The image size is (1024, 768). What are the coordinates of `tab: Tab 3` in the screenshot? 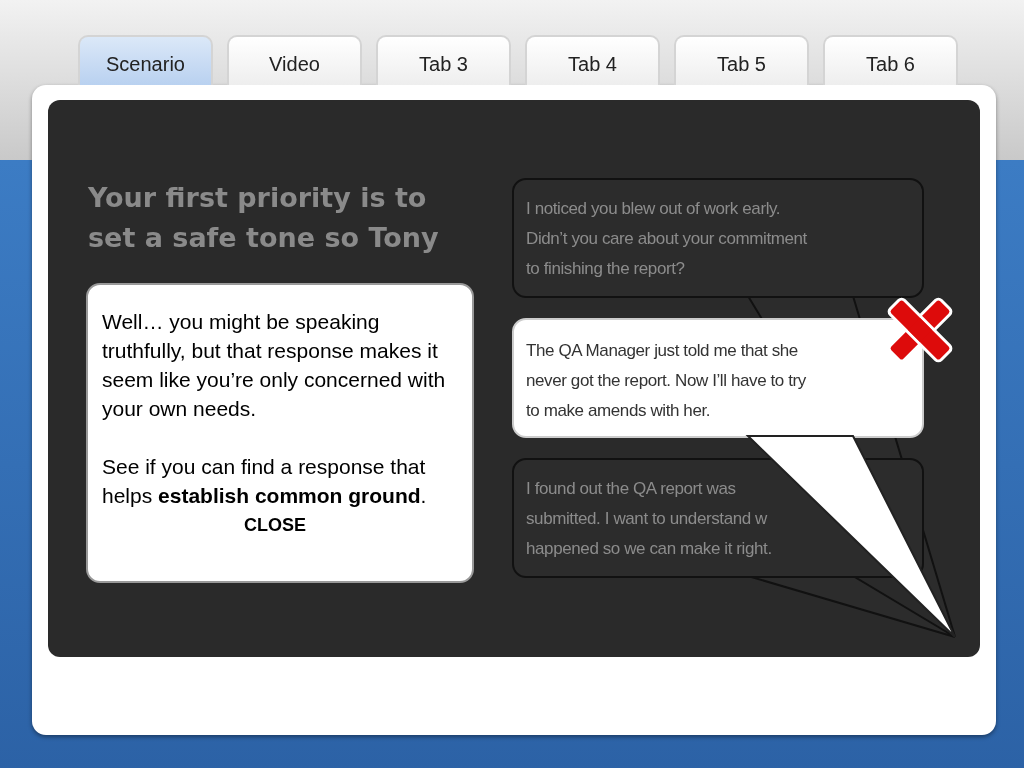 It's located at (443, 60).